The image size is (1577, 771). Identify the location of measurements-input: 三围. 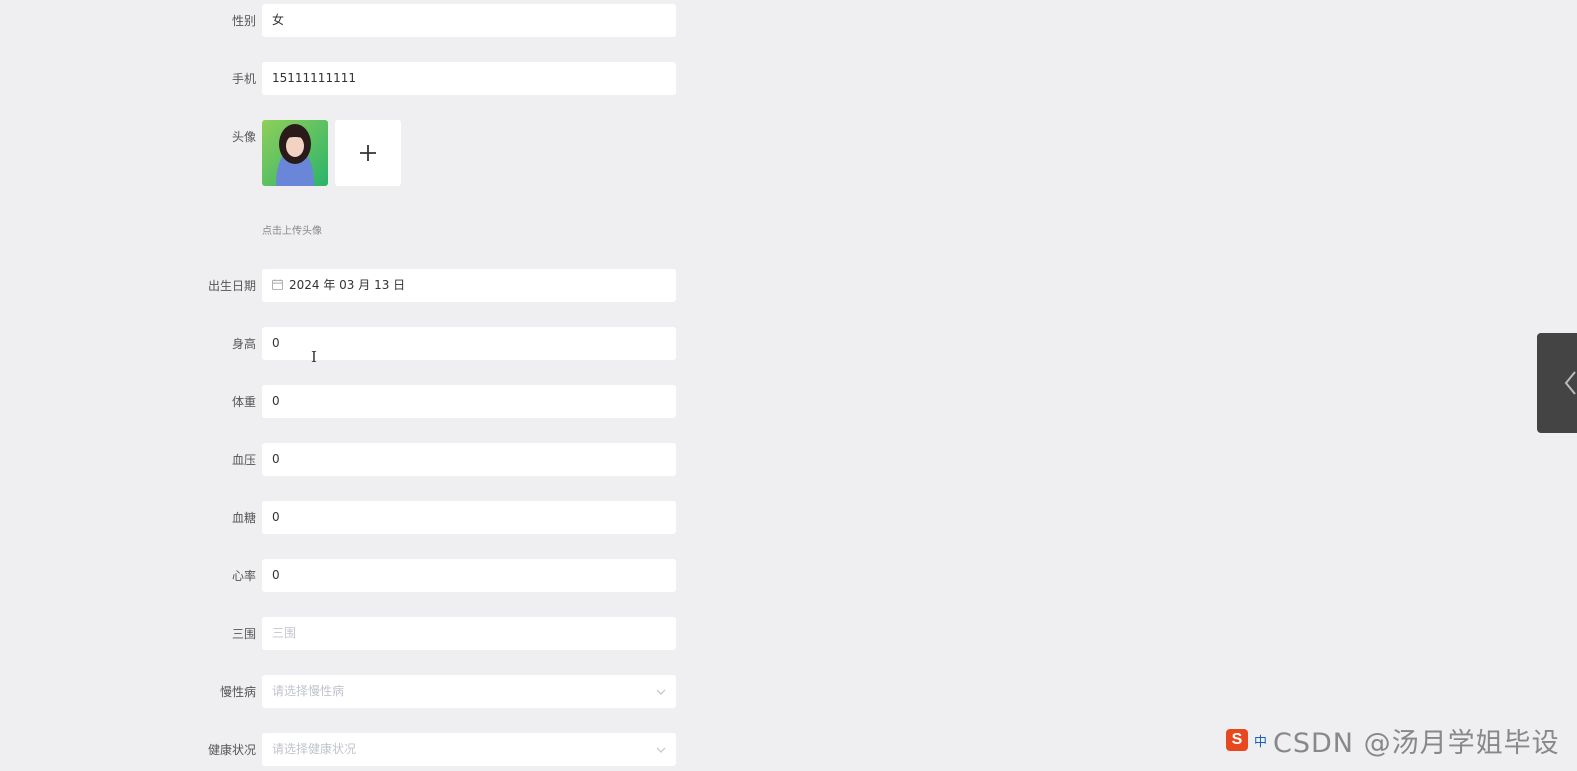
(469, 633).